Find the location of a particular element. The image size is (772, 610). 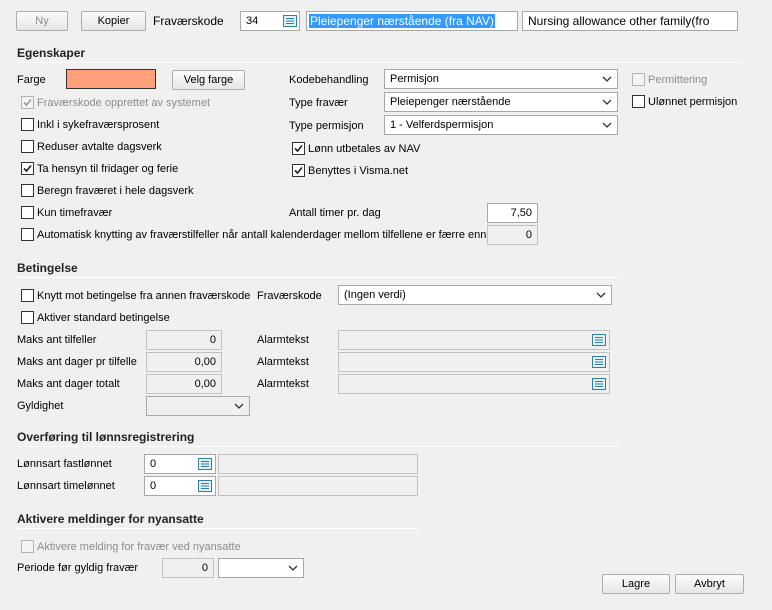

maks-tilfeller-input: 0 is located at coordinates (184, 340).